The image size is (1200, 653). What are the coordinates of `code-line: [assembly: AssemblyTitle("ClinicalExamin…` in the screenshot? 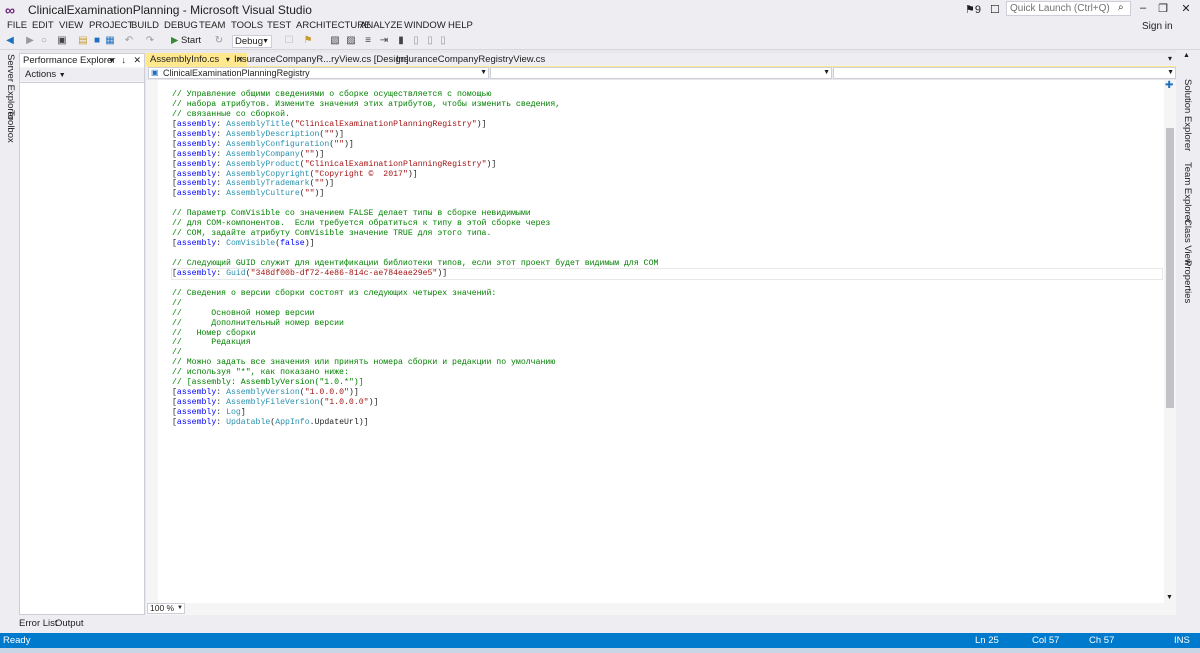 It's located at (672, 125).